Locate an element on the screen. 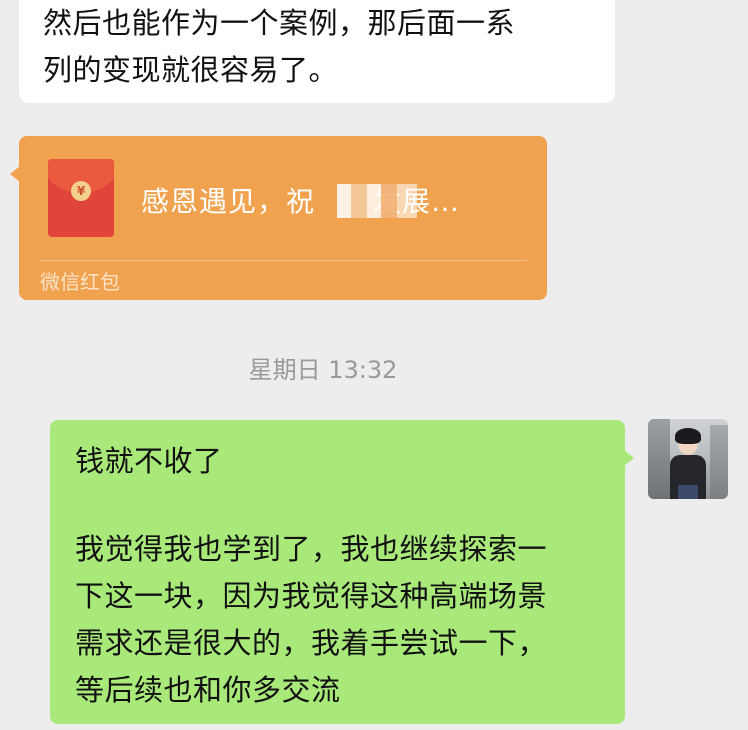  outgoing-message-line: 我觉得我也学到了，我也继续探索一 is located at coordinates (311, 549).